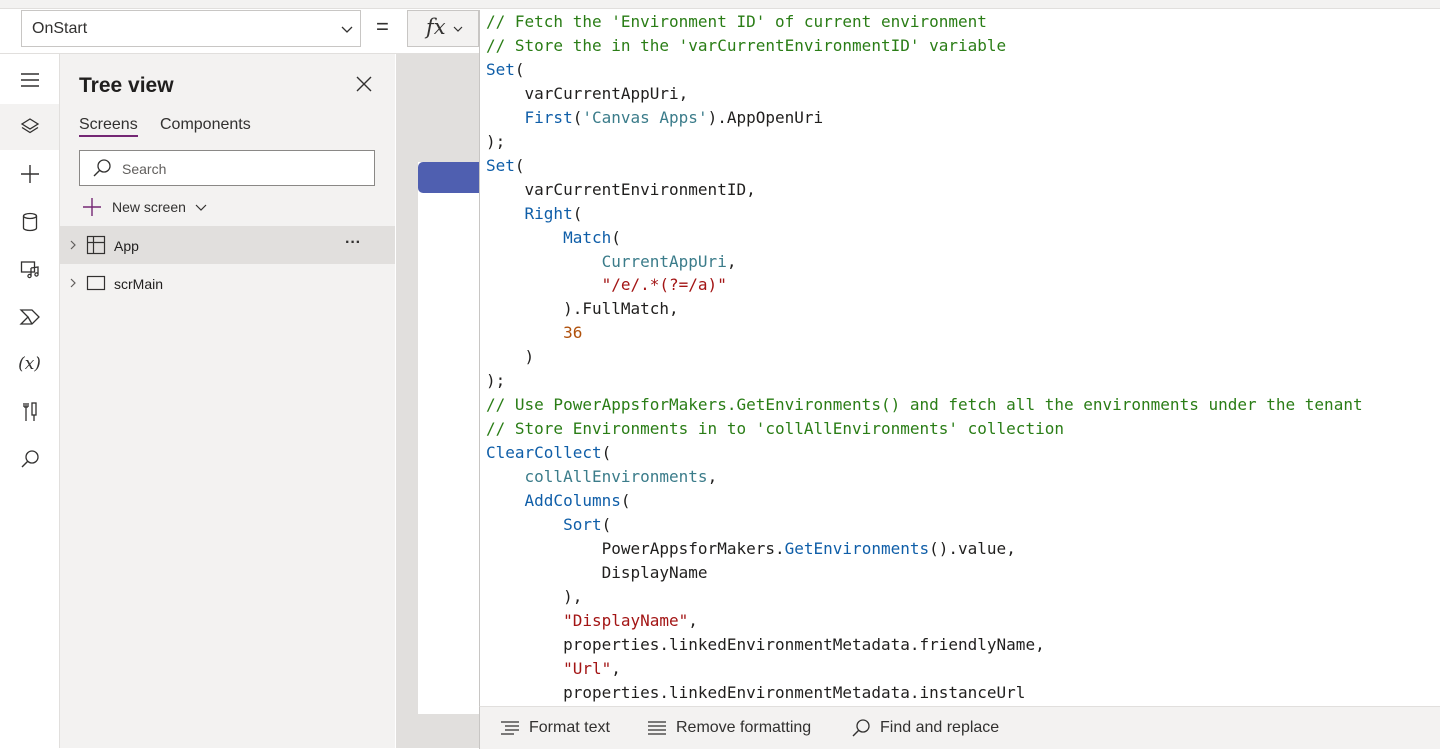 The width and height of the screenshot is (1440, 749). Describe the element at coordinates (597, 572) in the screenshot. I see `code-token: DisplayName` at that location.